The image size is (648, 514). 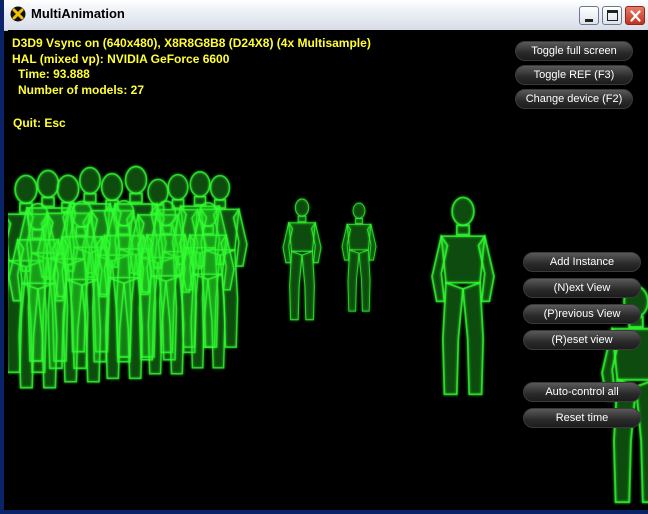 I want to click on reset-time-button: Reset time, so click(x=582, y=418).